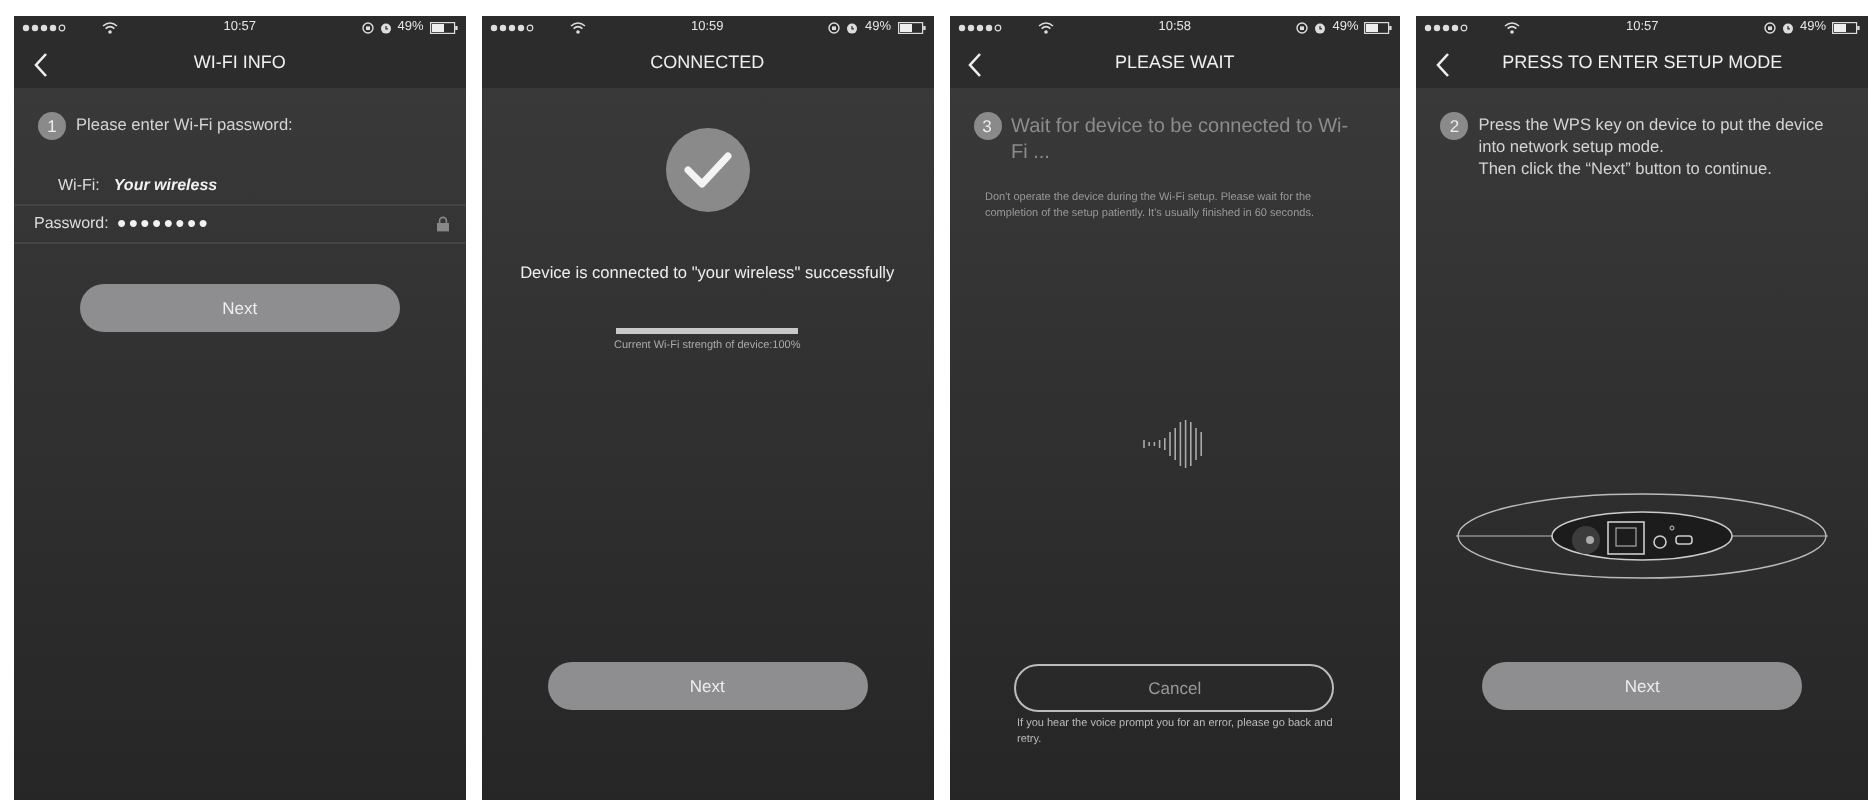 The height and width of the screenshot is (812, 1868). I want to click on lock-icon, so click(442, 224).